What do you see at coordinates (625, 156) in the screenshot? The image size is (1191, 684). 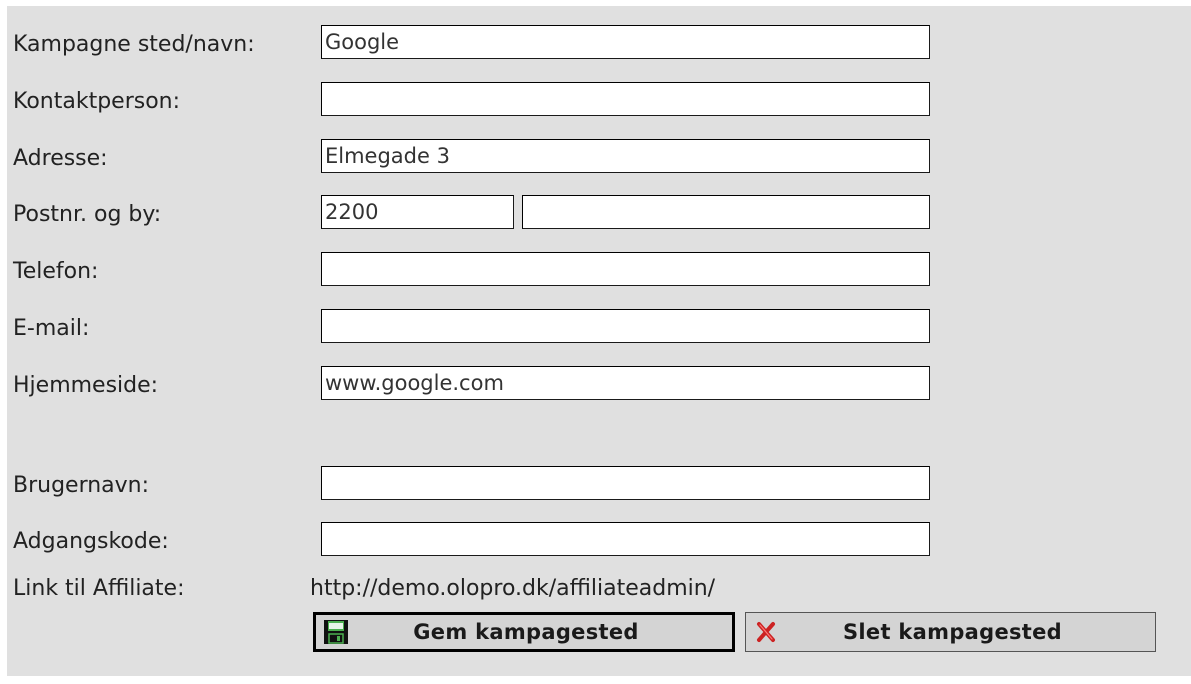 I see `address-input` at bounding box center [625, 156].